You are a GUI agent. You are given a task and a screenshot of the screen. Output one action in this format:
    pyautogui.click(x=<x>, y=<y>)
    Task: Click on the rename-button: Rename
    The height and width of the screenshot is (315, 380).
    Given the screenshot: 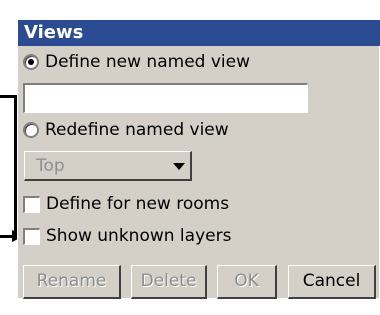 What is the action you would take?
    pyautogui.click(x=72, y=282)
    